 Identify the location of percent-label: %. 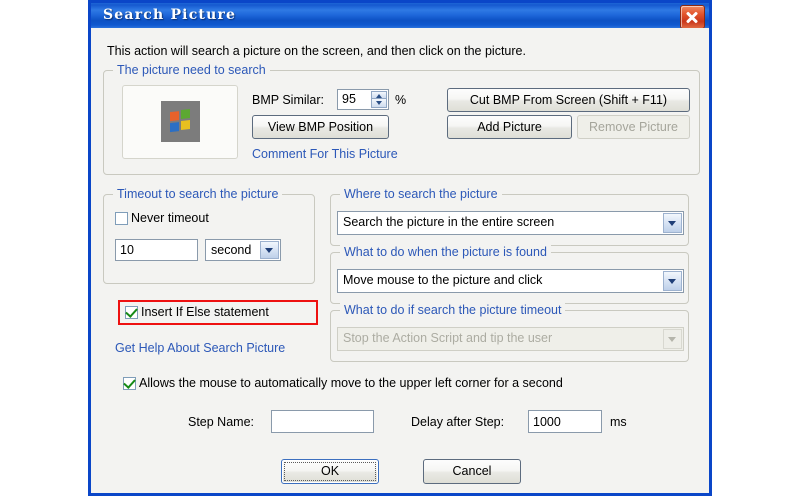
(401, 100).